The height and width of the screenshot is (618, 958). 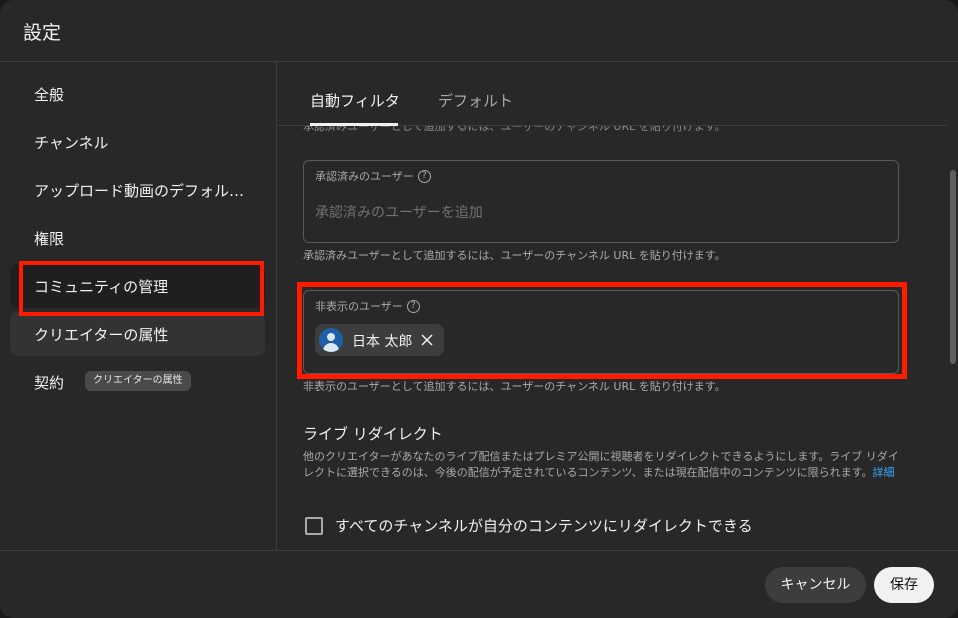 I want to click on sidebar-item-general: 全般, so click(x=137, y=94).